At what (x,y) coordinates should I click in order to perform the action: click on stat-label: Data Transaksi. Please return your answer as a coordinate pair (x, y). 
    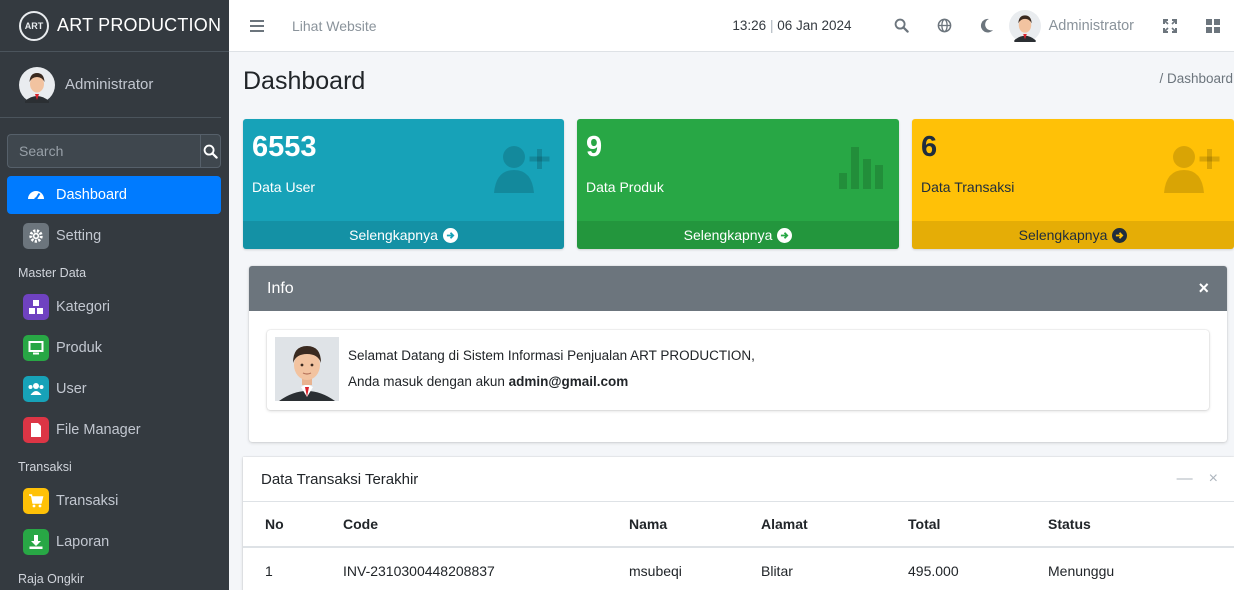
    Looking at the image, I should click on (968, 187).